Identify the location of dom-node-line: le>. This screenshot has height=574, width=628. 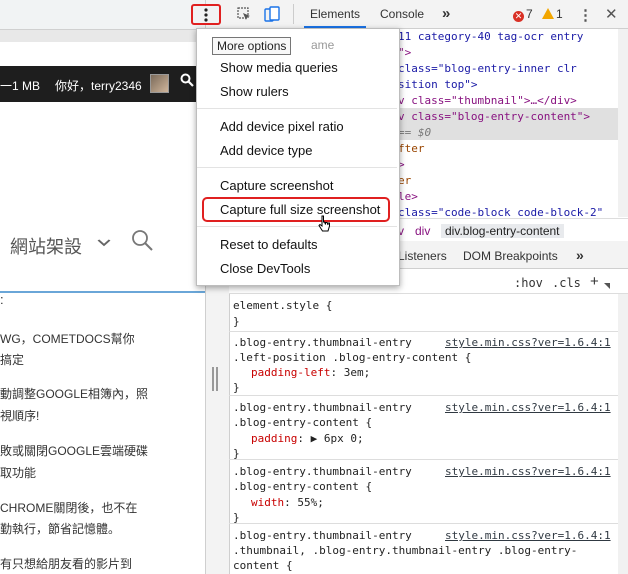
(408, 197).